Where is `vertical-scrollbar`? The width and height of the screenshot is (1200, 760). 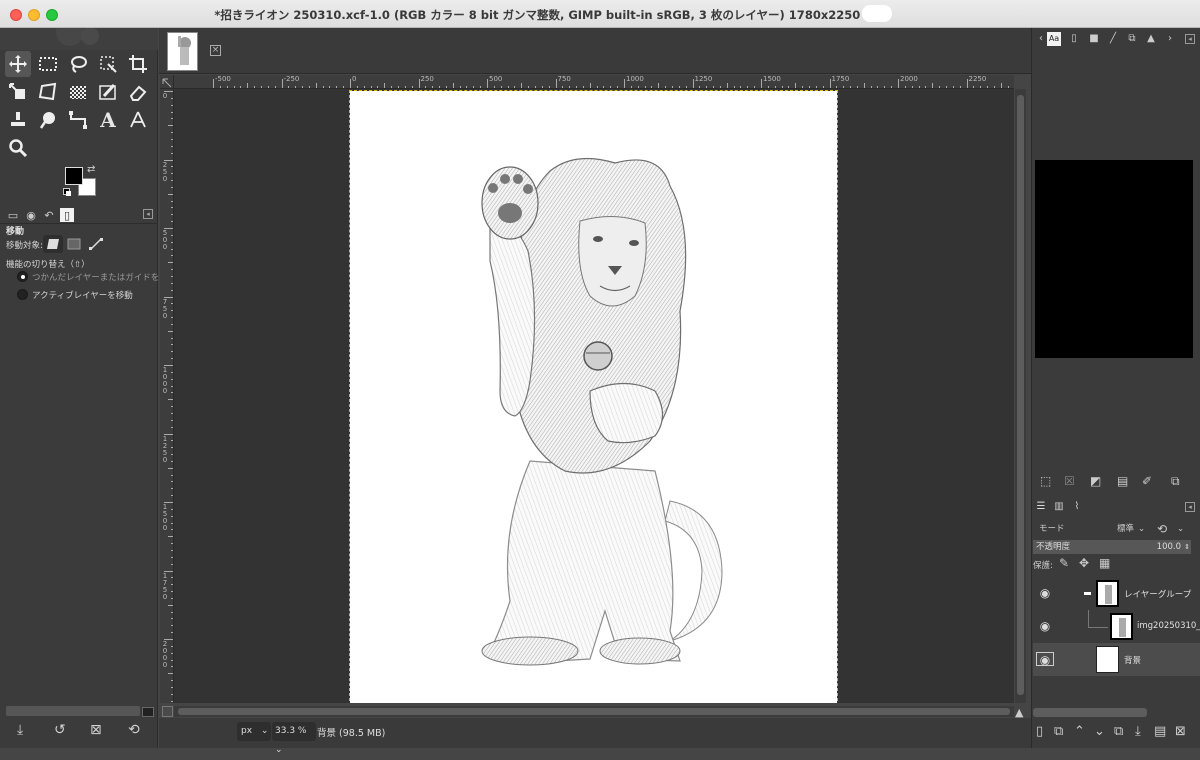
vertical-scrollbar is located at coordinates (1020, 396).